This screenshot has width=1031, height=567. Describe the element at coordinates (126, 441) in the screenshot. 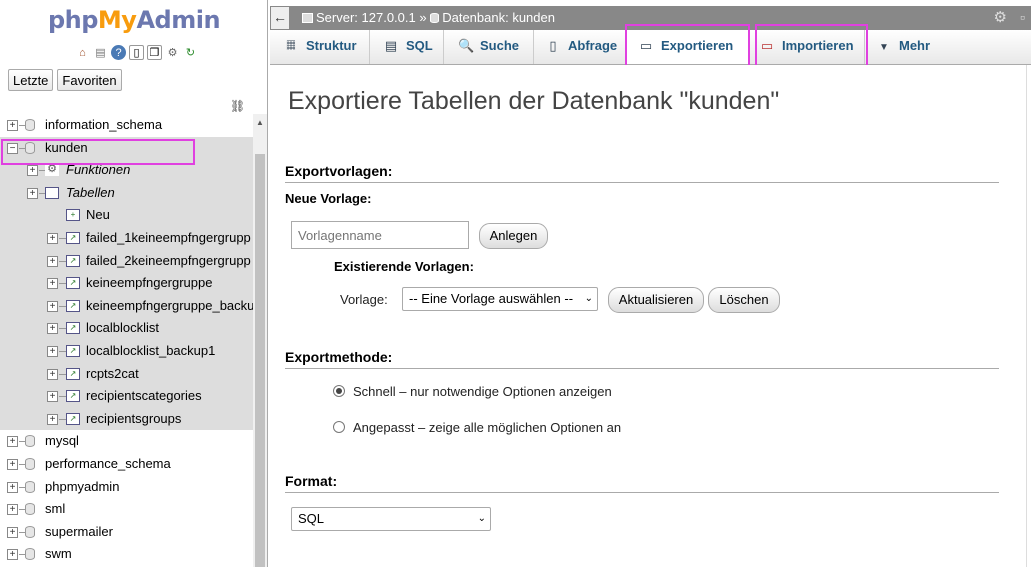

I see `tree-database-item: + mysql` at that location.